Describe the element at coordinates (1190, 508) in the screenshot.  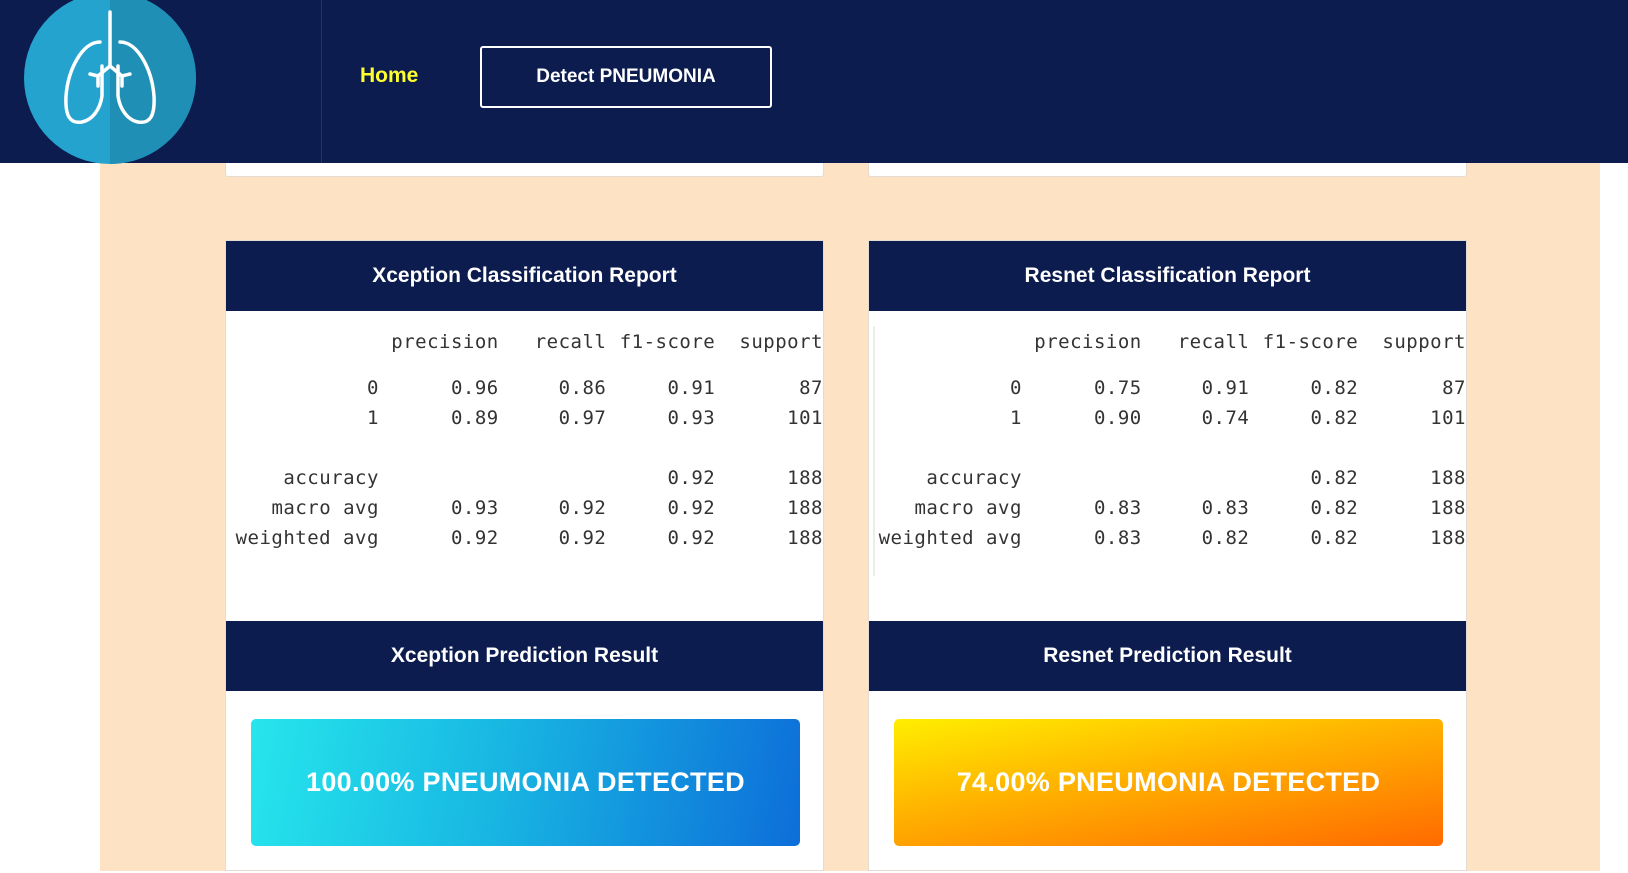
I see `table-row: macro avg 0.83 0.83 0.82 188` at that location.